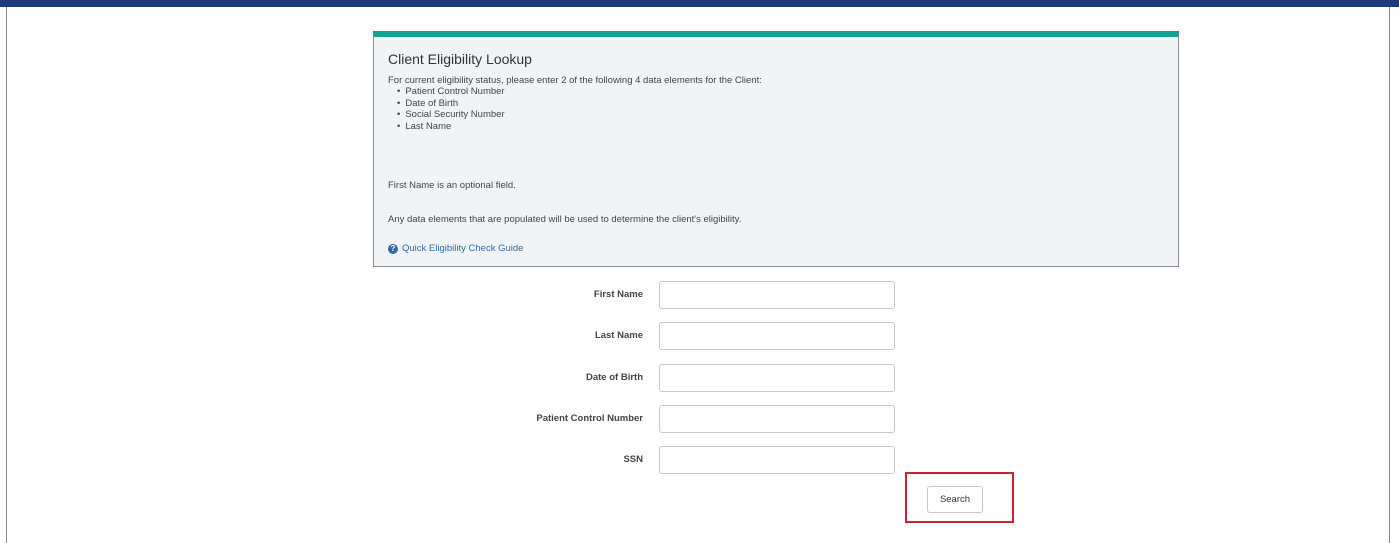 This screenshot has height=543, width=1399. Describe the element at coordinates (618, 335) in the screenshot. I see `last-name-label: Last Name` at that location.